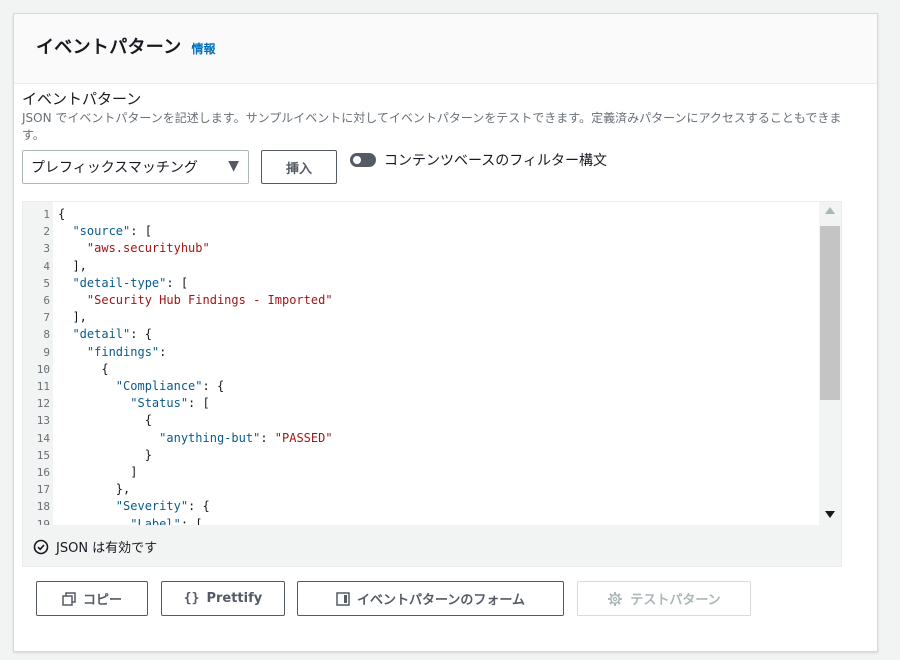  What do you see at coordinates (421, 283) in the screenshot?
I see `code-line: 5 "detail-type": [` at bounding box center [421, 283].